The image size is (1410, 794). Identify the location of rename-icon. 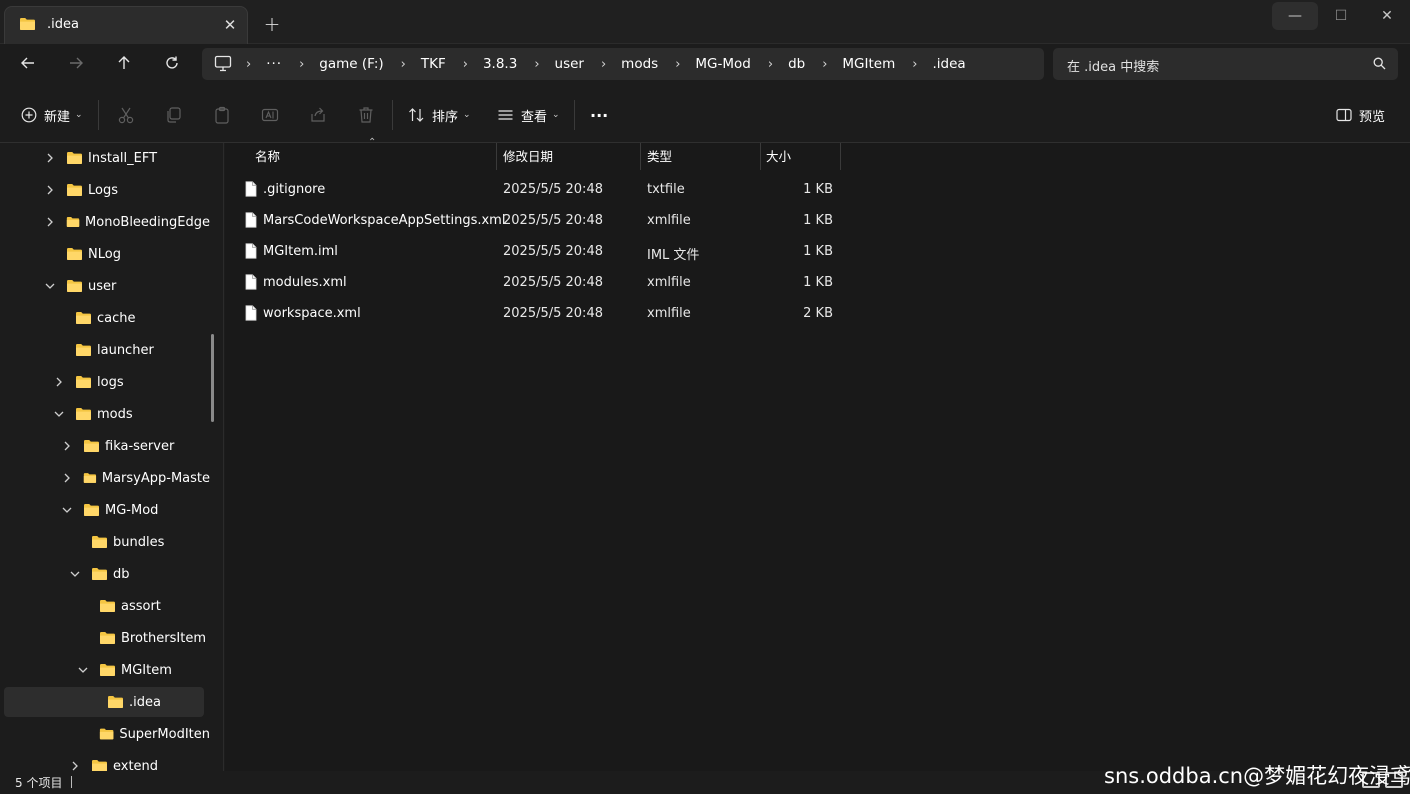
(270, 115).